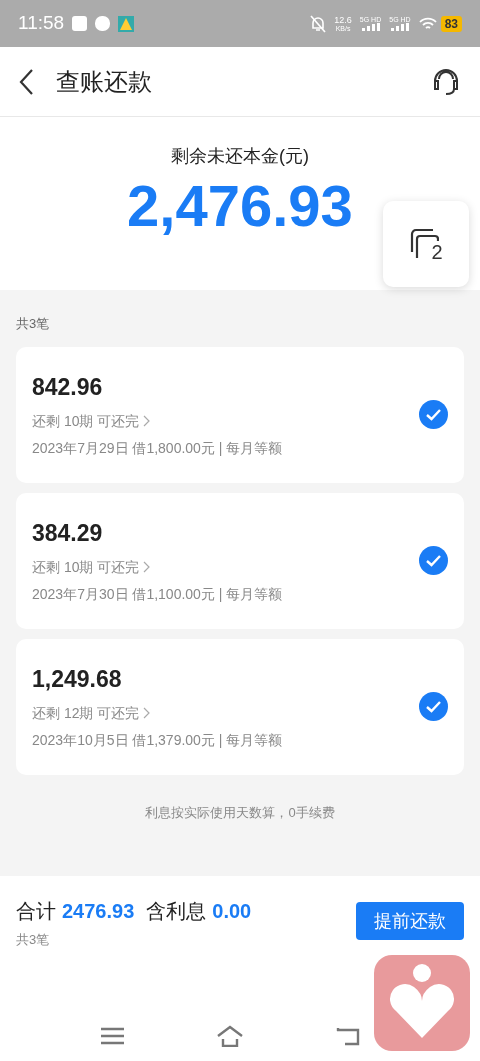 The height and width of the screenshot is (1061, 480). I want to click on remaining-terms: 还剩 12期 可还完, so click(86, 713).